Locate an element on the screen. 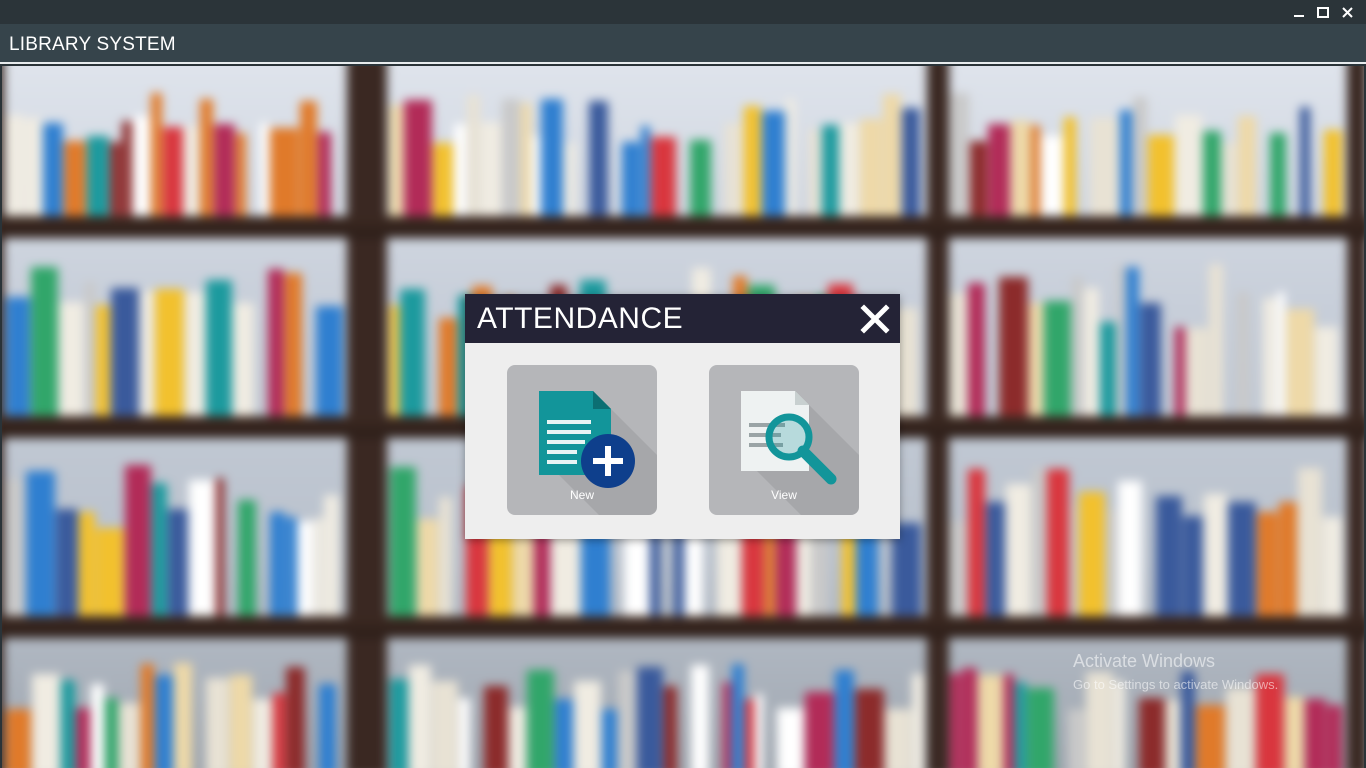 The image size is (1366, 768). view-button-label: View is located at coordinates (784, 495).